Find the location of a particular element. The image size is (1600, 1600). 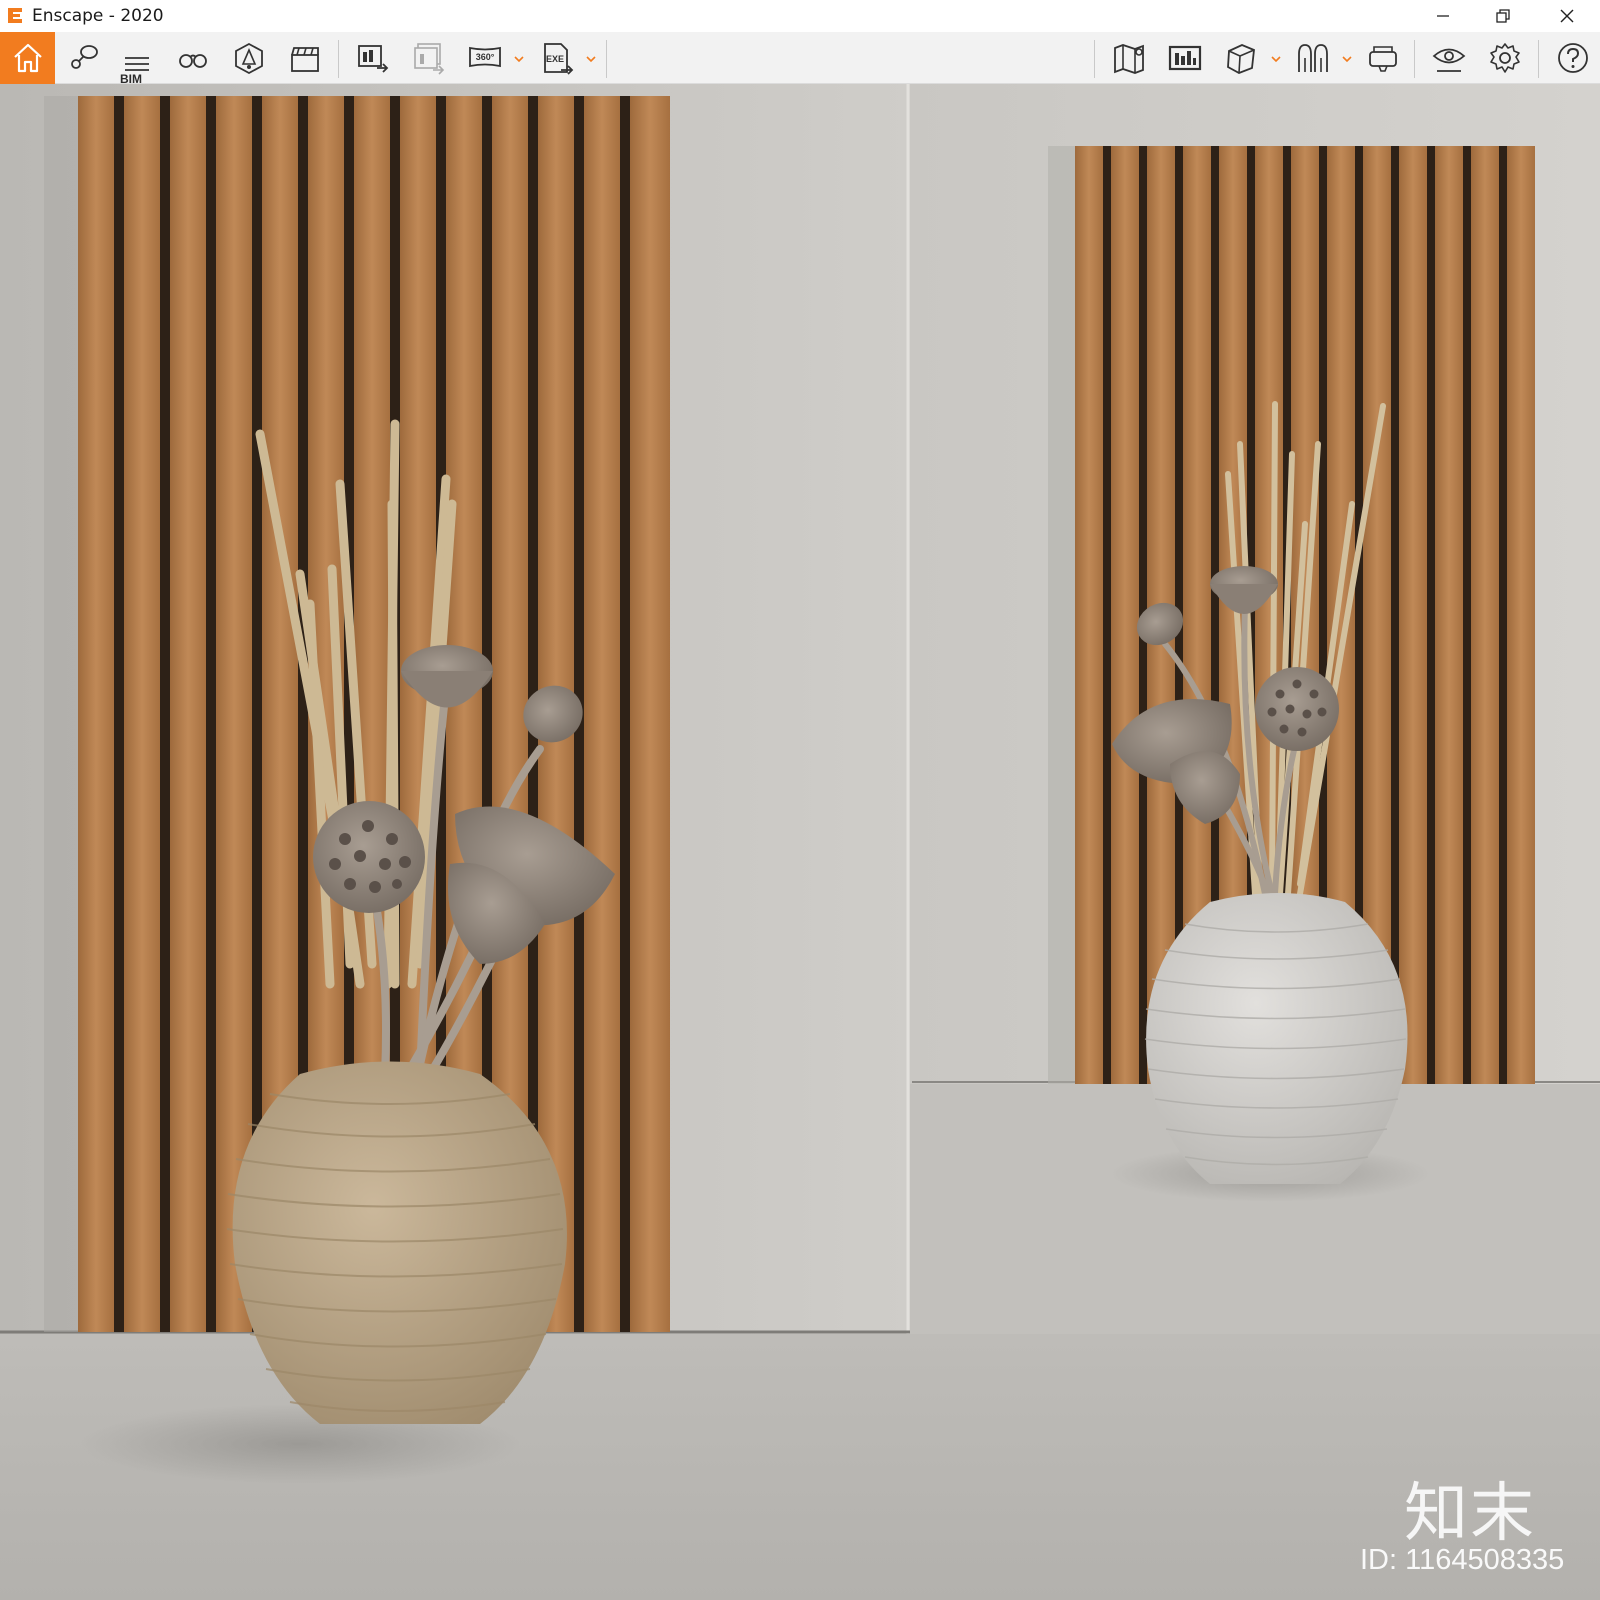

screenshot-button is located at coordinates (373, 58).